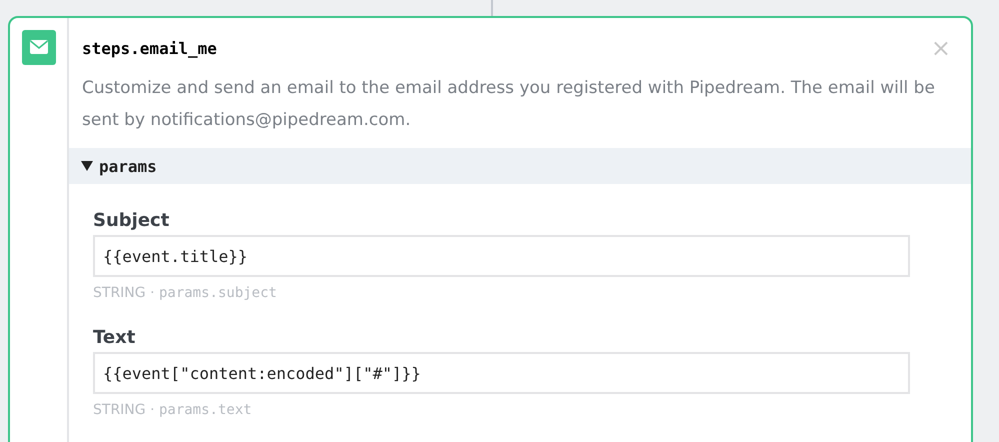 The image size is (999, 442). I want to click on step-title: steps.email_me, so click(149, 48).